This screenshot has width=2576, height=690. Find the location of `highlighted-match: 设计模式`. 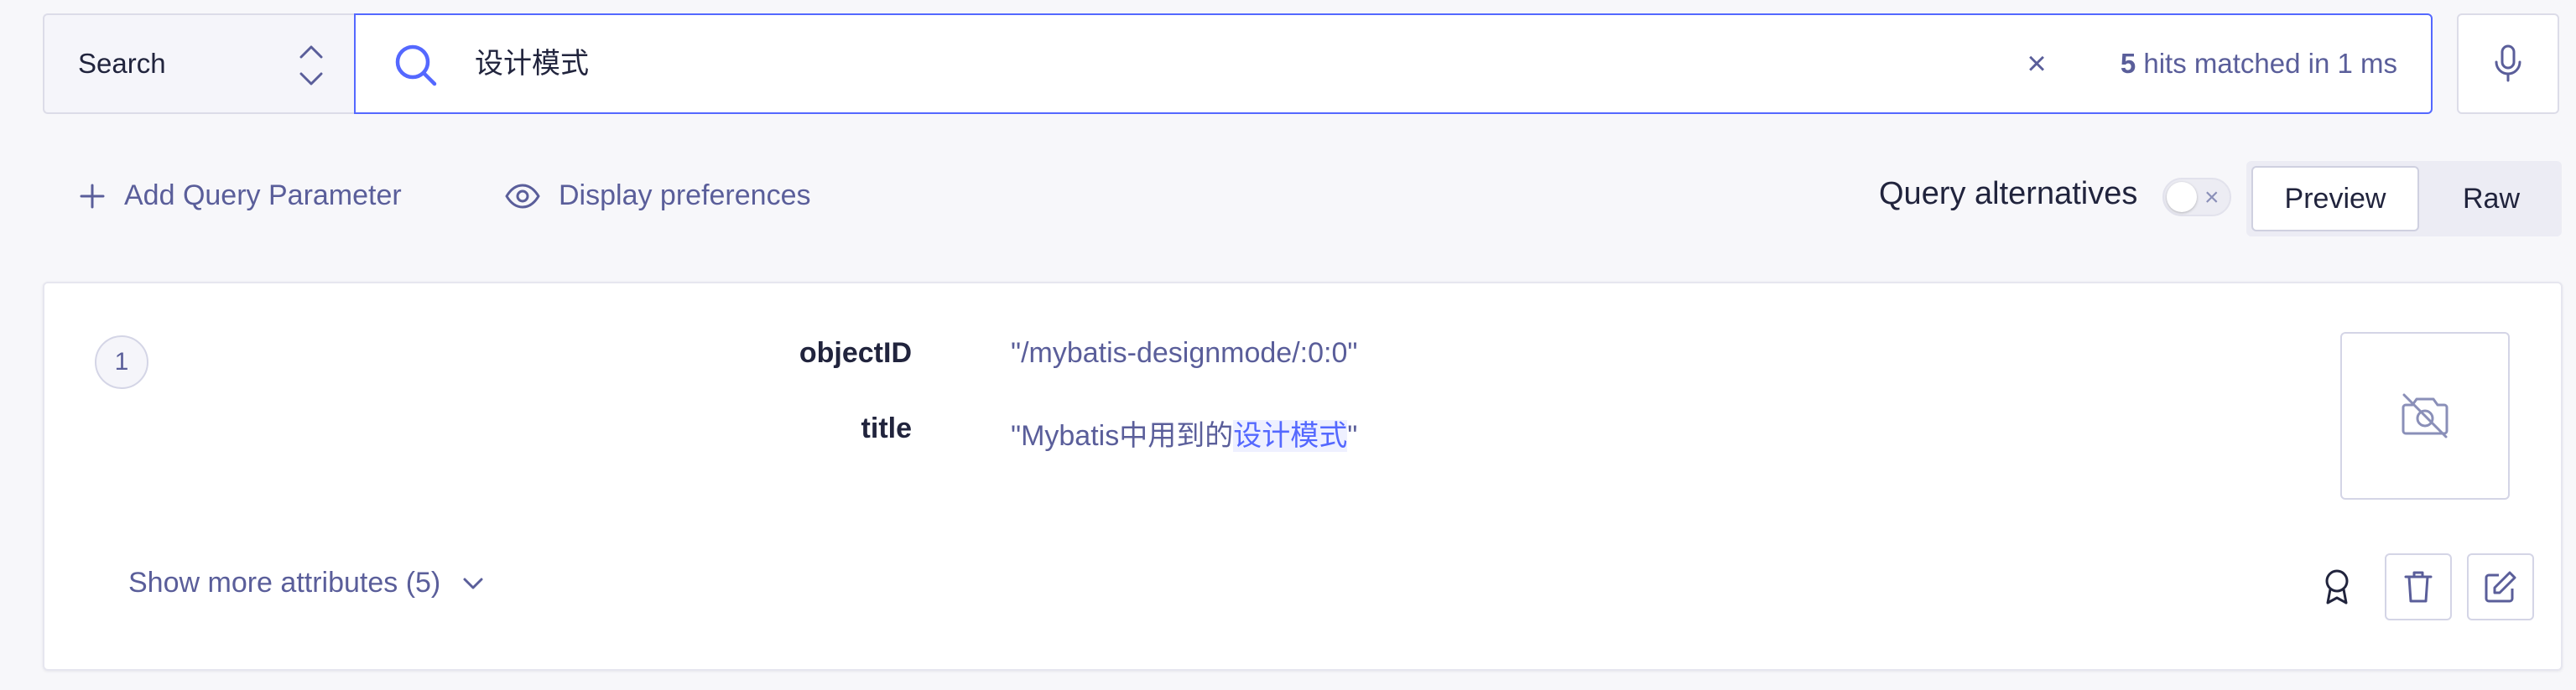

highlighted-match: 设计模式 is located at coordinates (1290, 436).